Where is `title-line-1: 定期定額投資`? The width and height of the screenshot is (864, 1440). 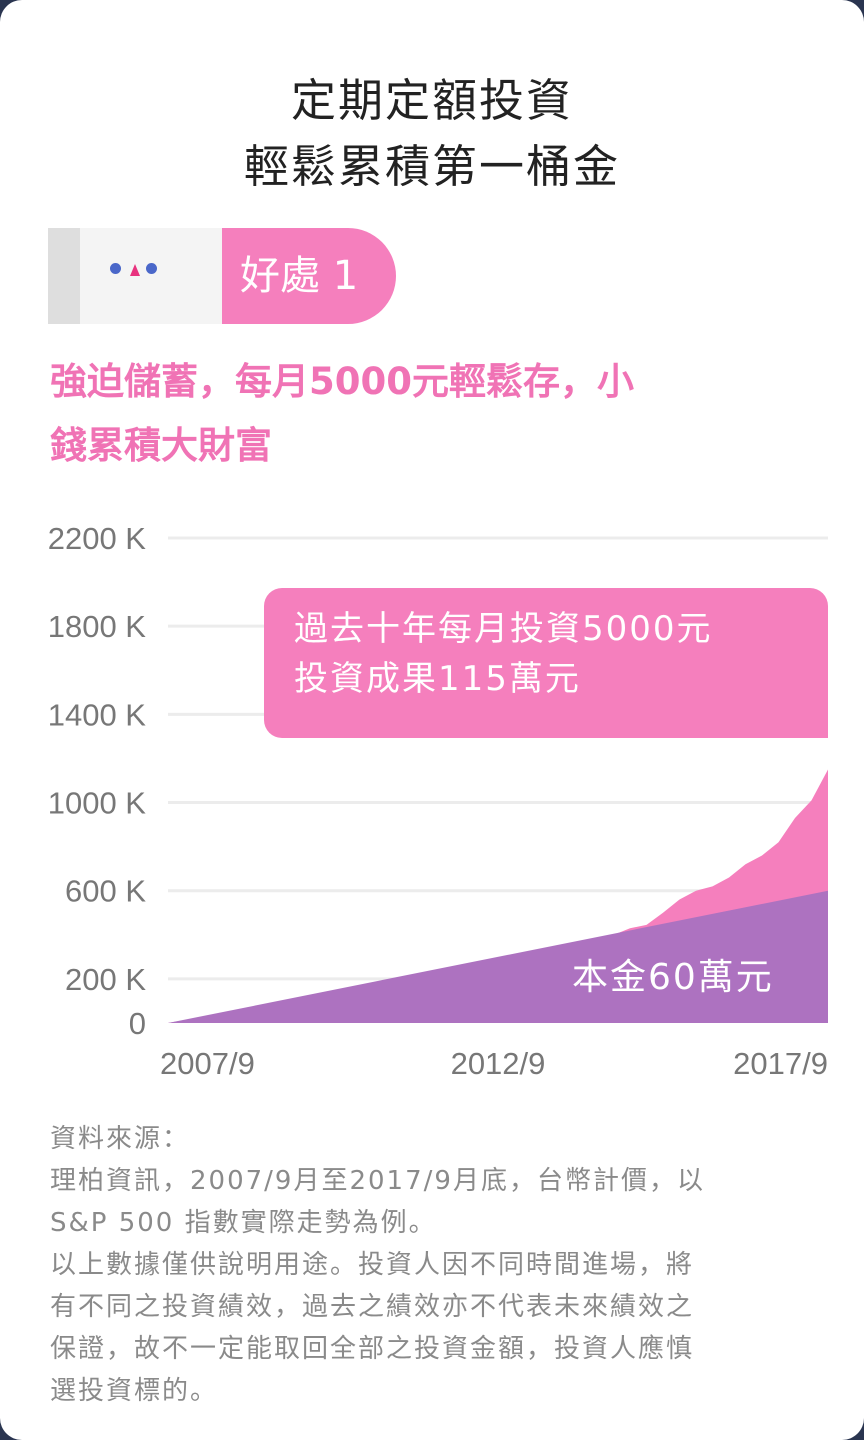 title-line-1: 定期定額投資 is located at coordinates (431, 100).